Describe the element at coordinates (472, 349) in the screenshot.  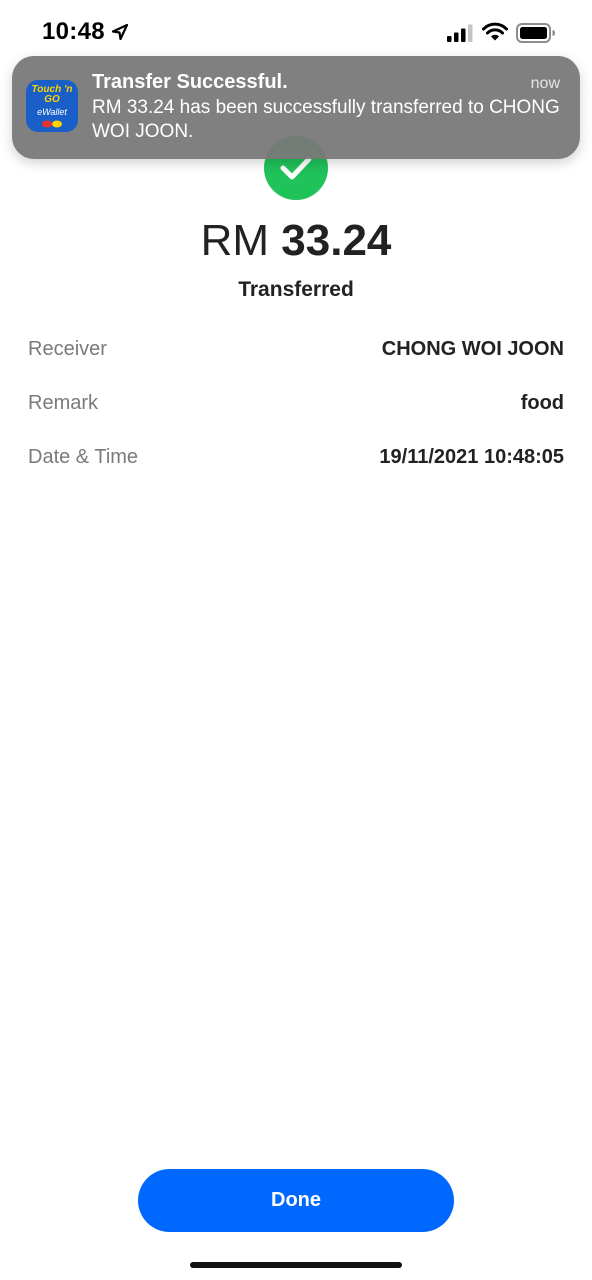
I see `detail-value: CHONG WOI JOON` at that location.